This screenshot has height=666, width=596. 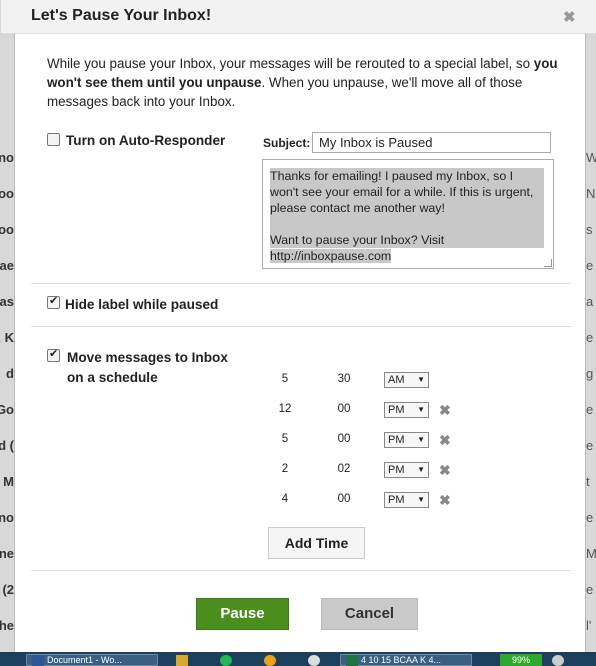 I want to click on hour-value: 12, so click(x=285, y=409).